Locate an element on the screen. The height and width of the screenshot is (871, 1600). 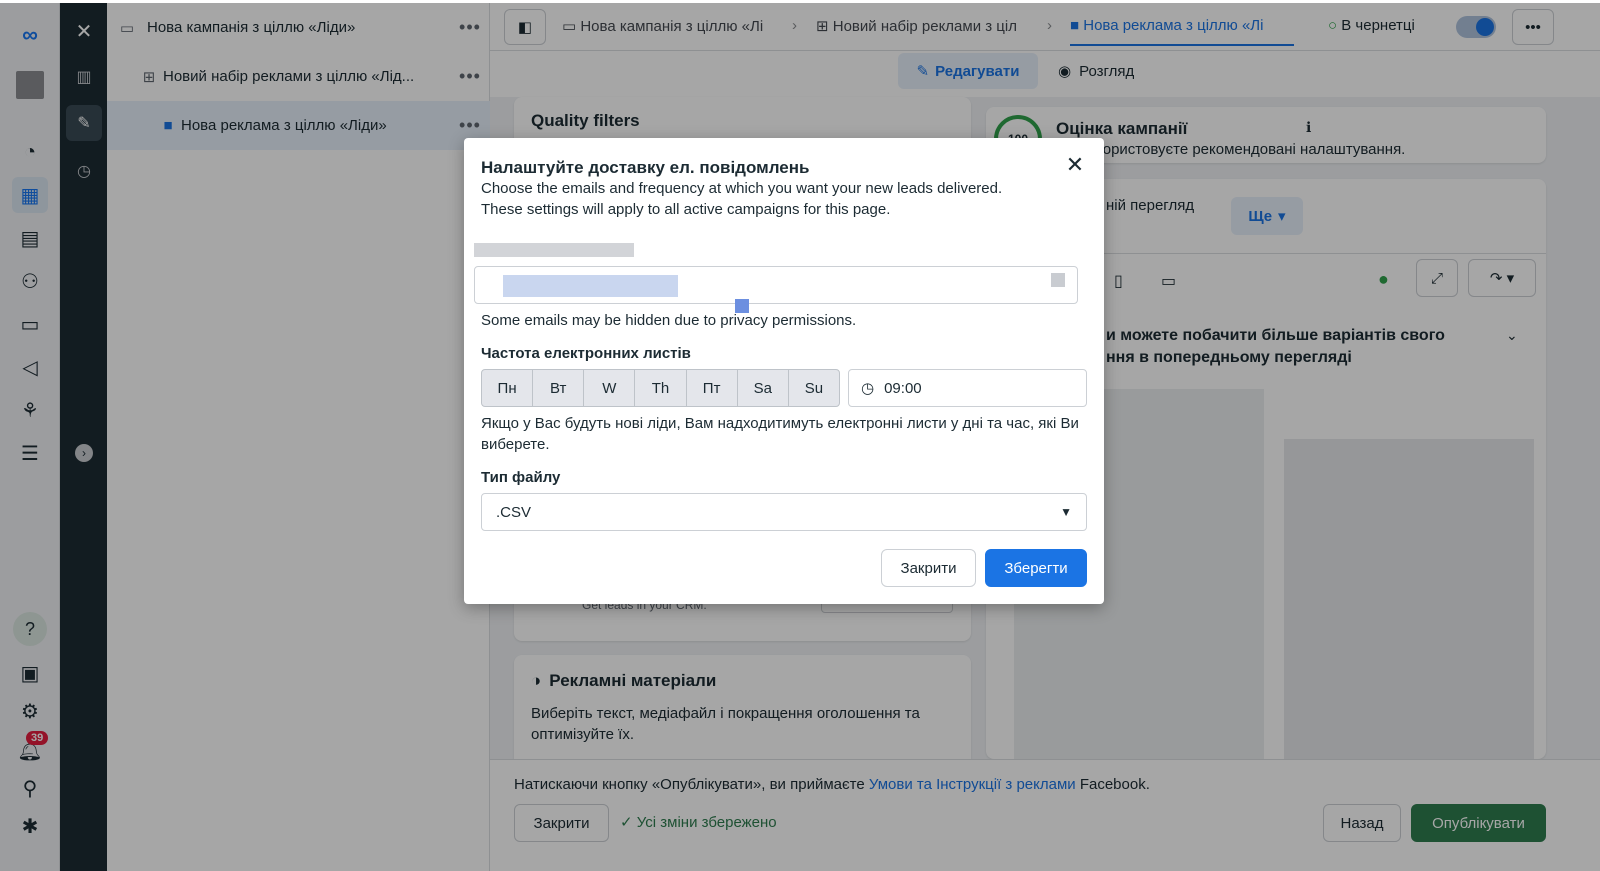
time-input: ◷ 09:00 is located at coordinates (967, 388).